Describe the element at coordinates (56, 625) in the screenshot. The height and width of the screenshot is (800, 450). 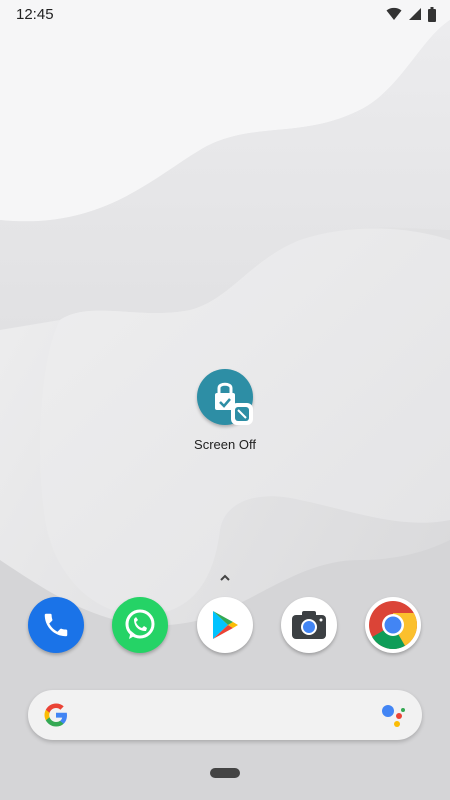
I see `phone-icon` at that location.